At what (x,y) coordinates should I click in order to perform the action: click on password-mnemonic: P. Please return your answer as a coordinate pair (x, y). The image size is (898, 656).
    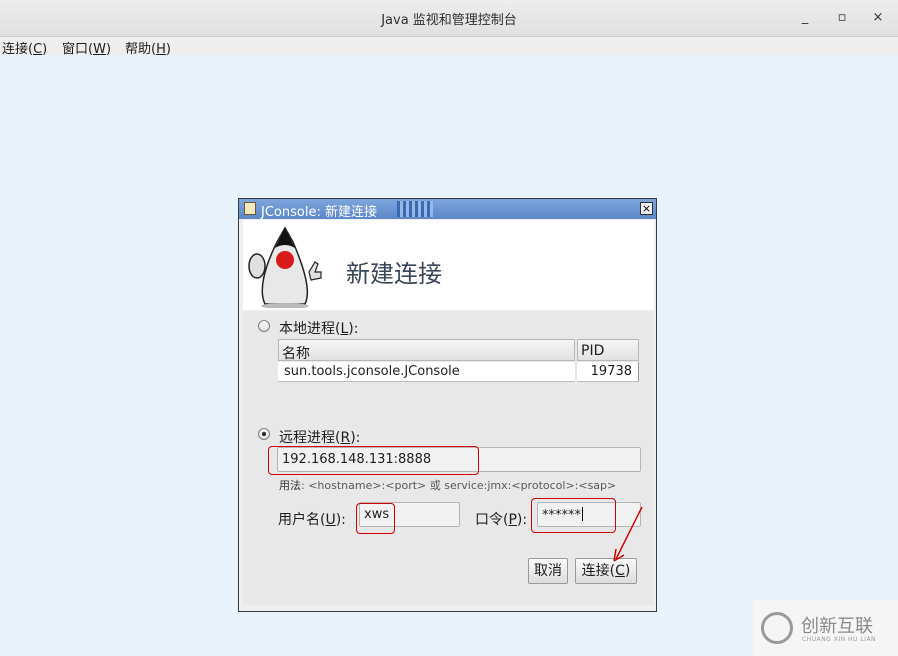
    Looking at the image, I should click on (512, 520).